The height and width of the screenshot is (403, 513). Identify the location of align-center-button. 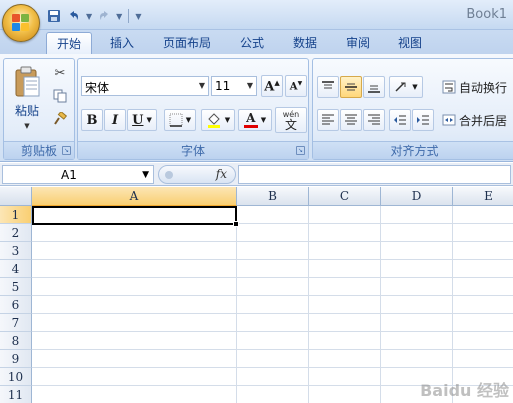
(351, 120).